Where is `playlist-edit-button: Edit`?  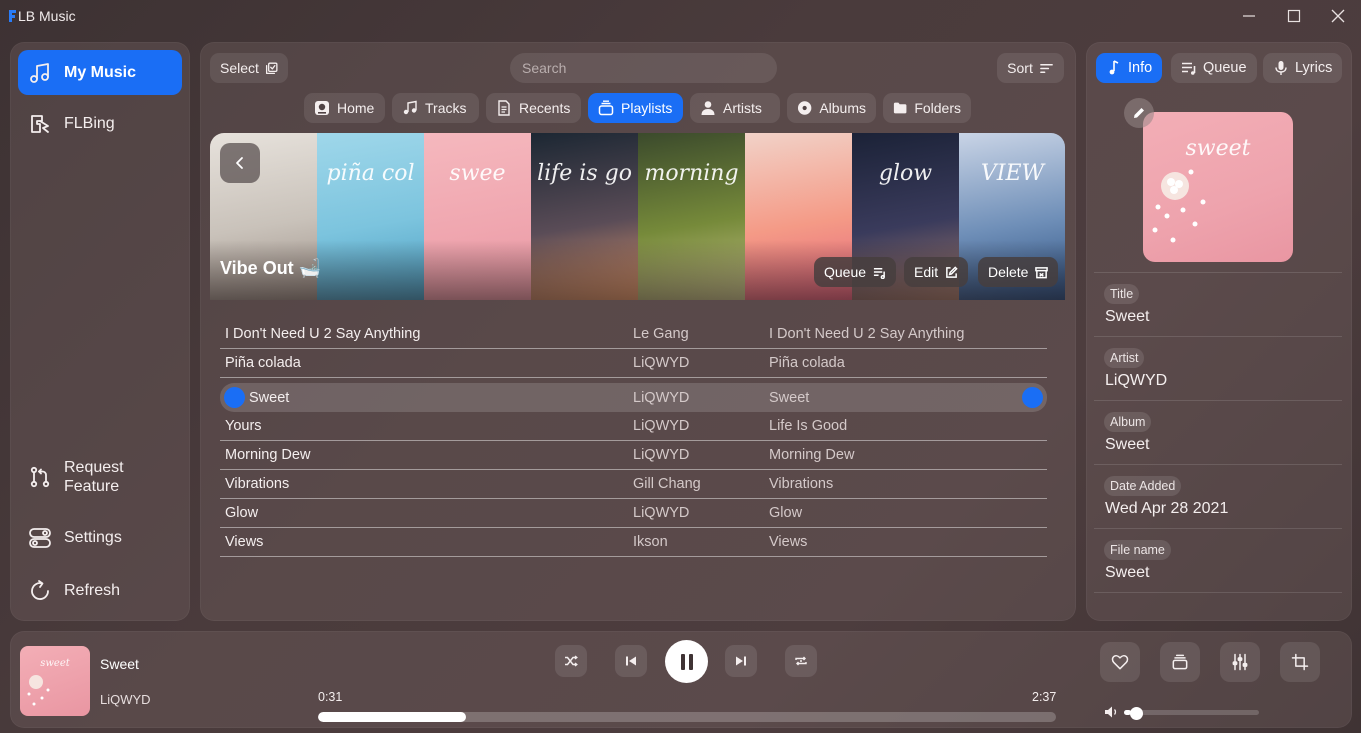 playlist-edit-button: Edit is located at coordinates (936, 272).